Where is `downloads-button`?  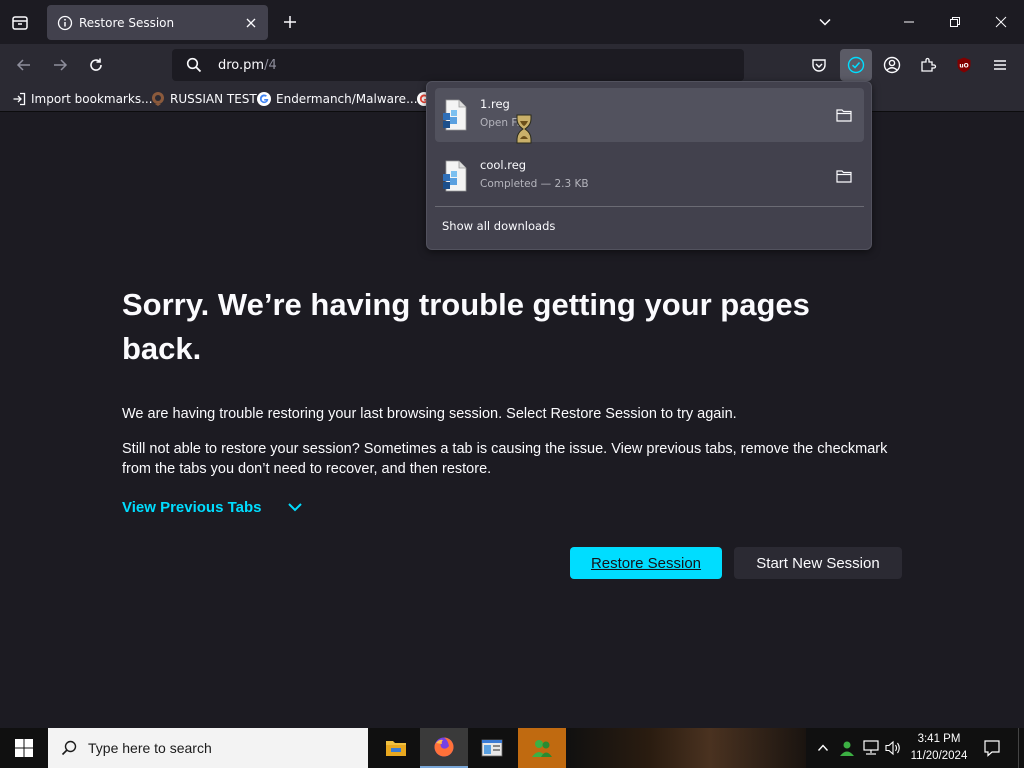 downloads-button is located at coordinates (856, 65).